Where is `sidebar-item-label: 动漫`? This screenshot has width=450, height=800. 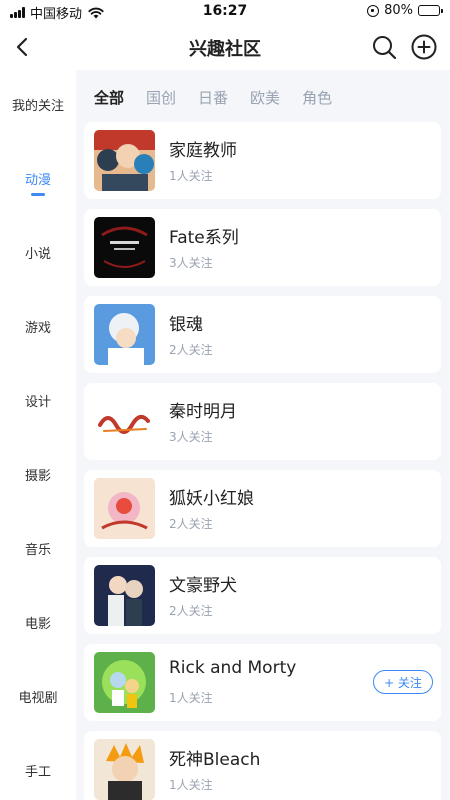 sidebar-item-label: 动漫 is located at coordinates (37, 180).